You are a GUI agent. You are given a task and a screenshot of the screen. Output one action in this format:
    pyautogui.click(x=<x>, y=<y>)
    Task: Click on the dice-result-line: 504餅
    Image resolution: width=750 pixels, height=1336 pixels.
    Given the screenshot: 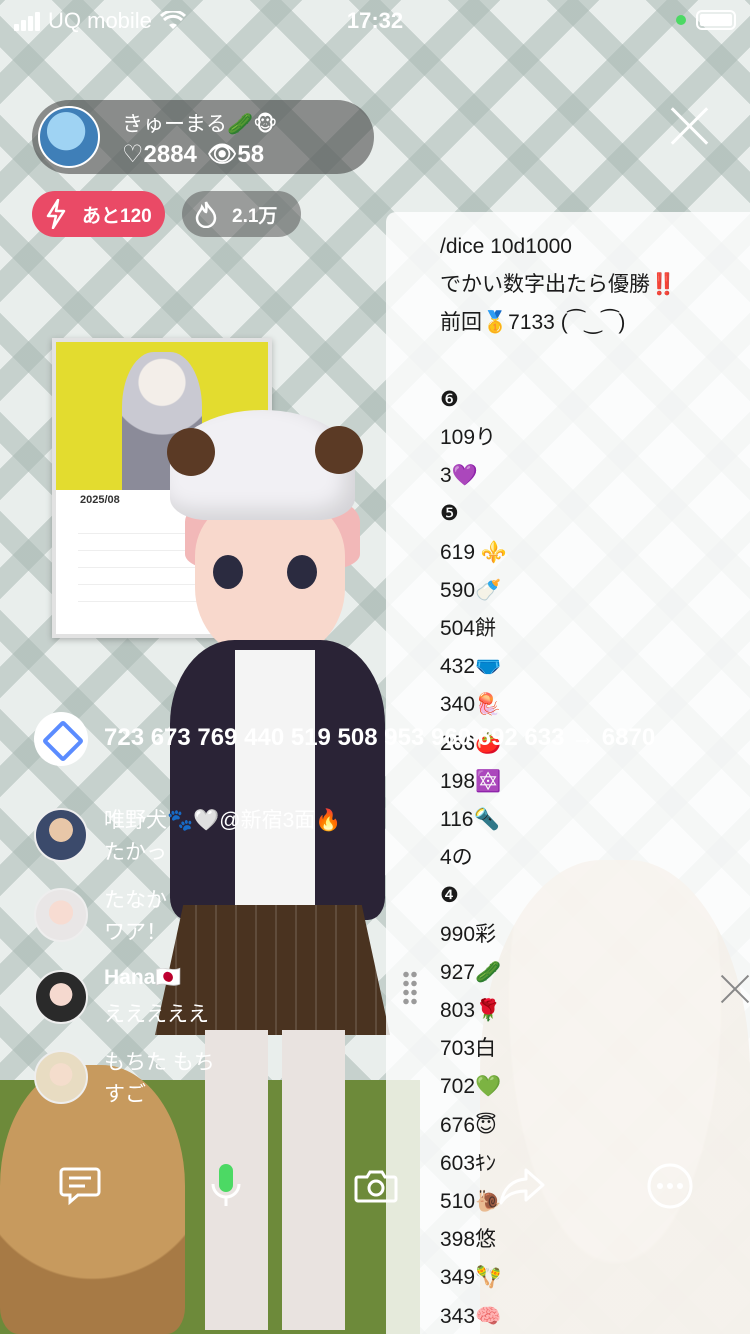 What is the action you would take?
    pyautogui.click(x=468, y=629)
    